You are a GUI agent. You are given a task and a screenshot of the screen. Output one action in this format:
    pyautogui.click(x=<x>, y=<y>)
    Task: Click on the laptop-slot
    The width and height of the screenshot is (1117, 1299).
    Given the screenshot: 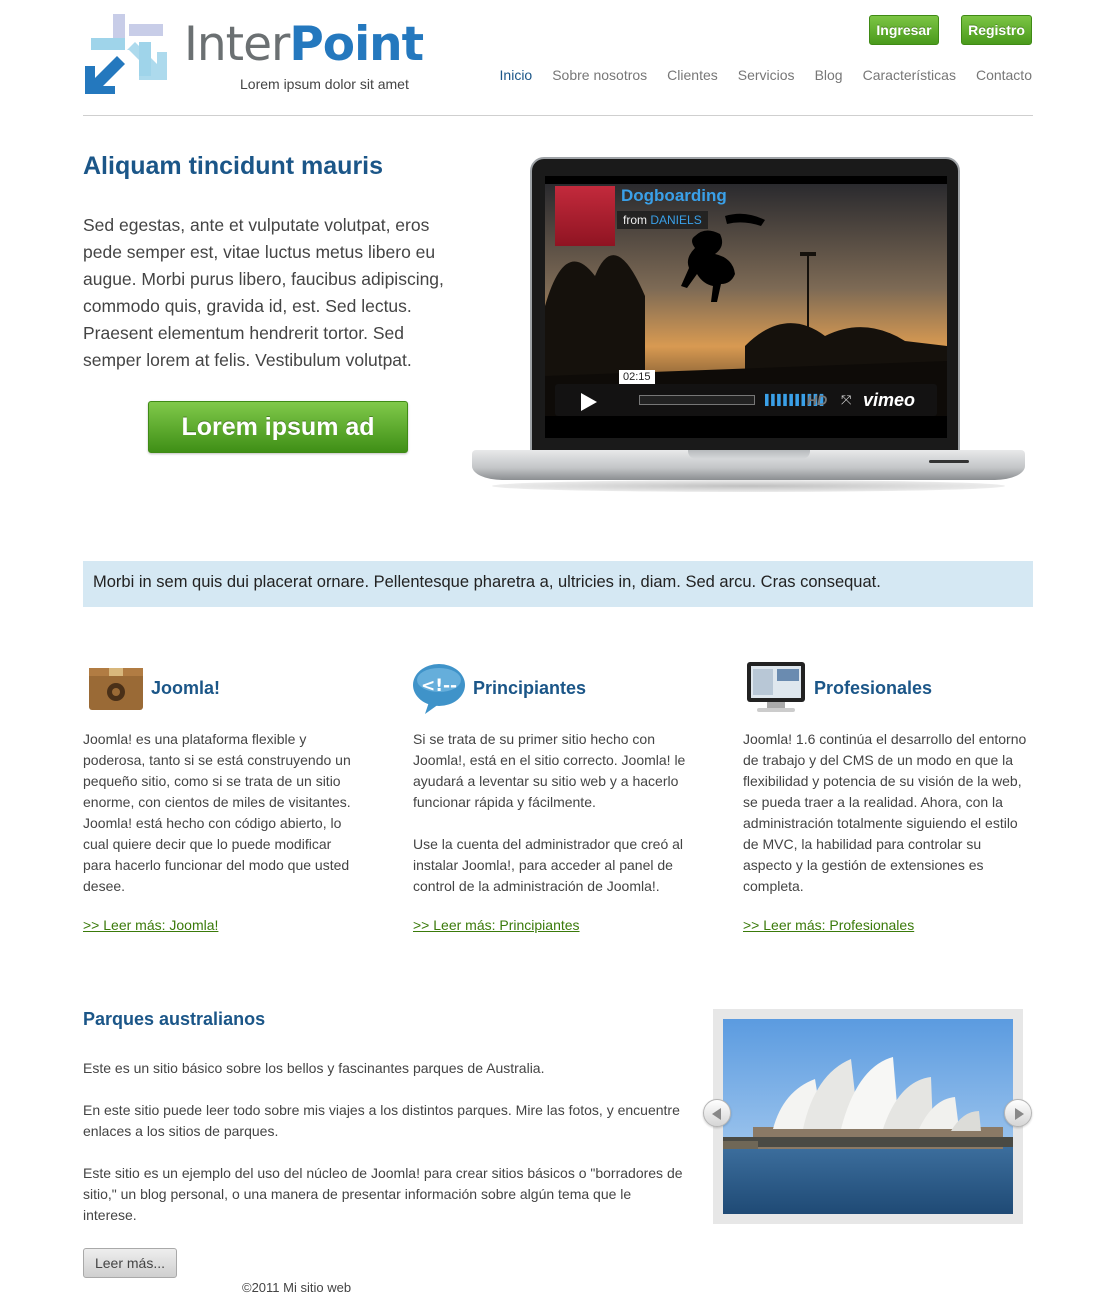 What is the action you would take?
    pyautogui.click(x=949, y=461)
    